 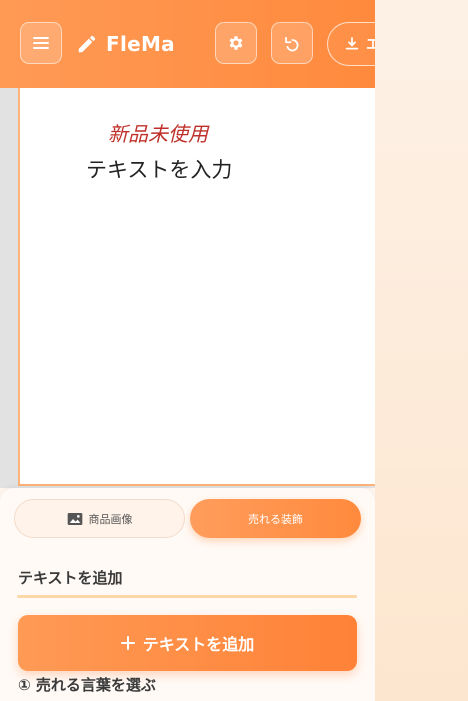 What do you see at coordinates (87, 44) in the screenshot?
I see `pencil-icon` at bounding box center [87, 44].